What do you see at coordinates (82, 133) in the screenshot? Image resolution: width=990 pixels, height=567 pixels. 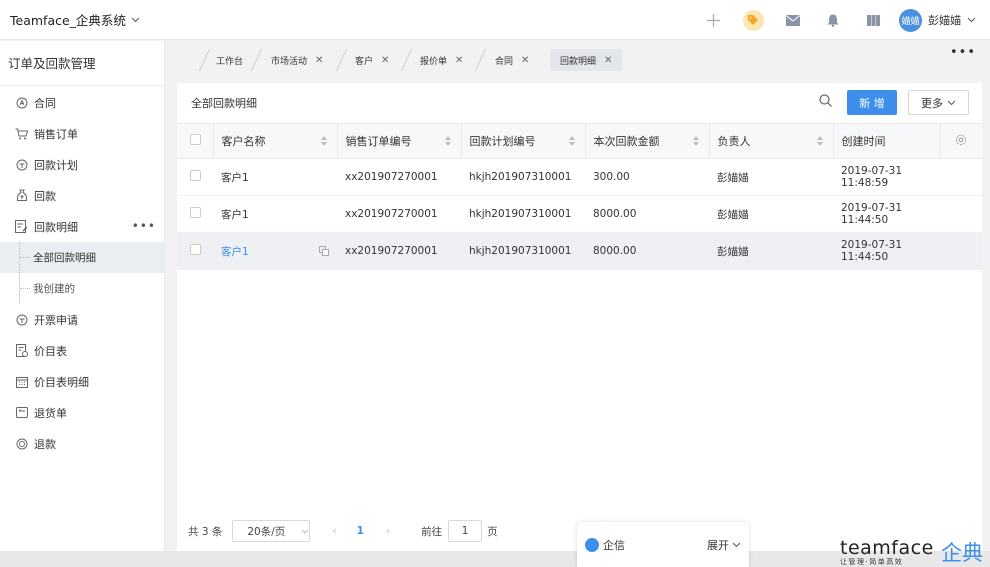 I see `sidebar-item-sales-order: 销售订单` at bounding box center [82, 133].